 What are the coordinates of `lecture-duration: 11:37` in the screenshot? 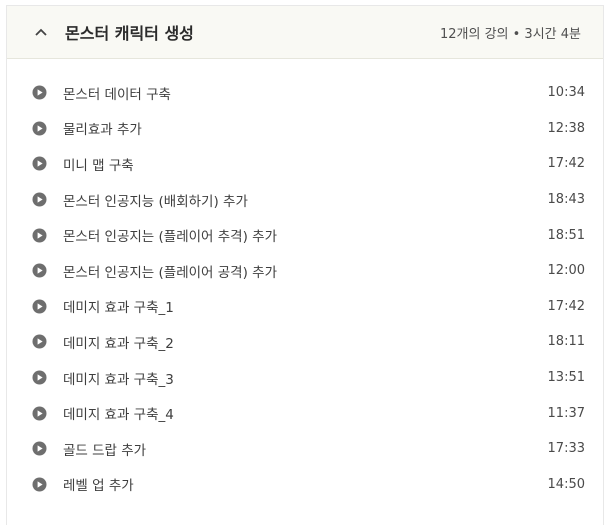 It's located at (566, 413).